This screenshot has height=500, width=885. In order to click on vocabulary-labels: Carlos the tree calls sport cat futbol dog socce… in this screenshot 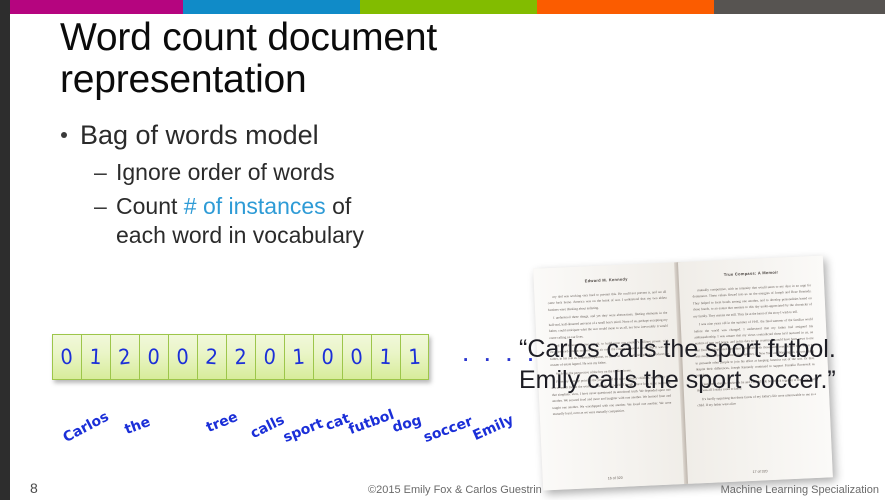, I will do `click(284, 416)`.